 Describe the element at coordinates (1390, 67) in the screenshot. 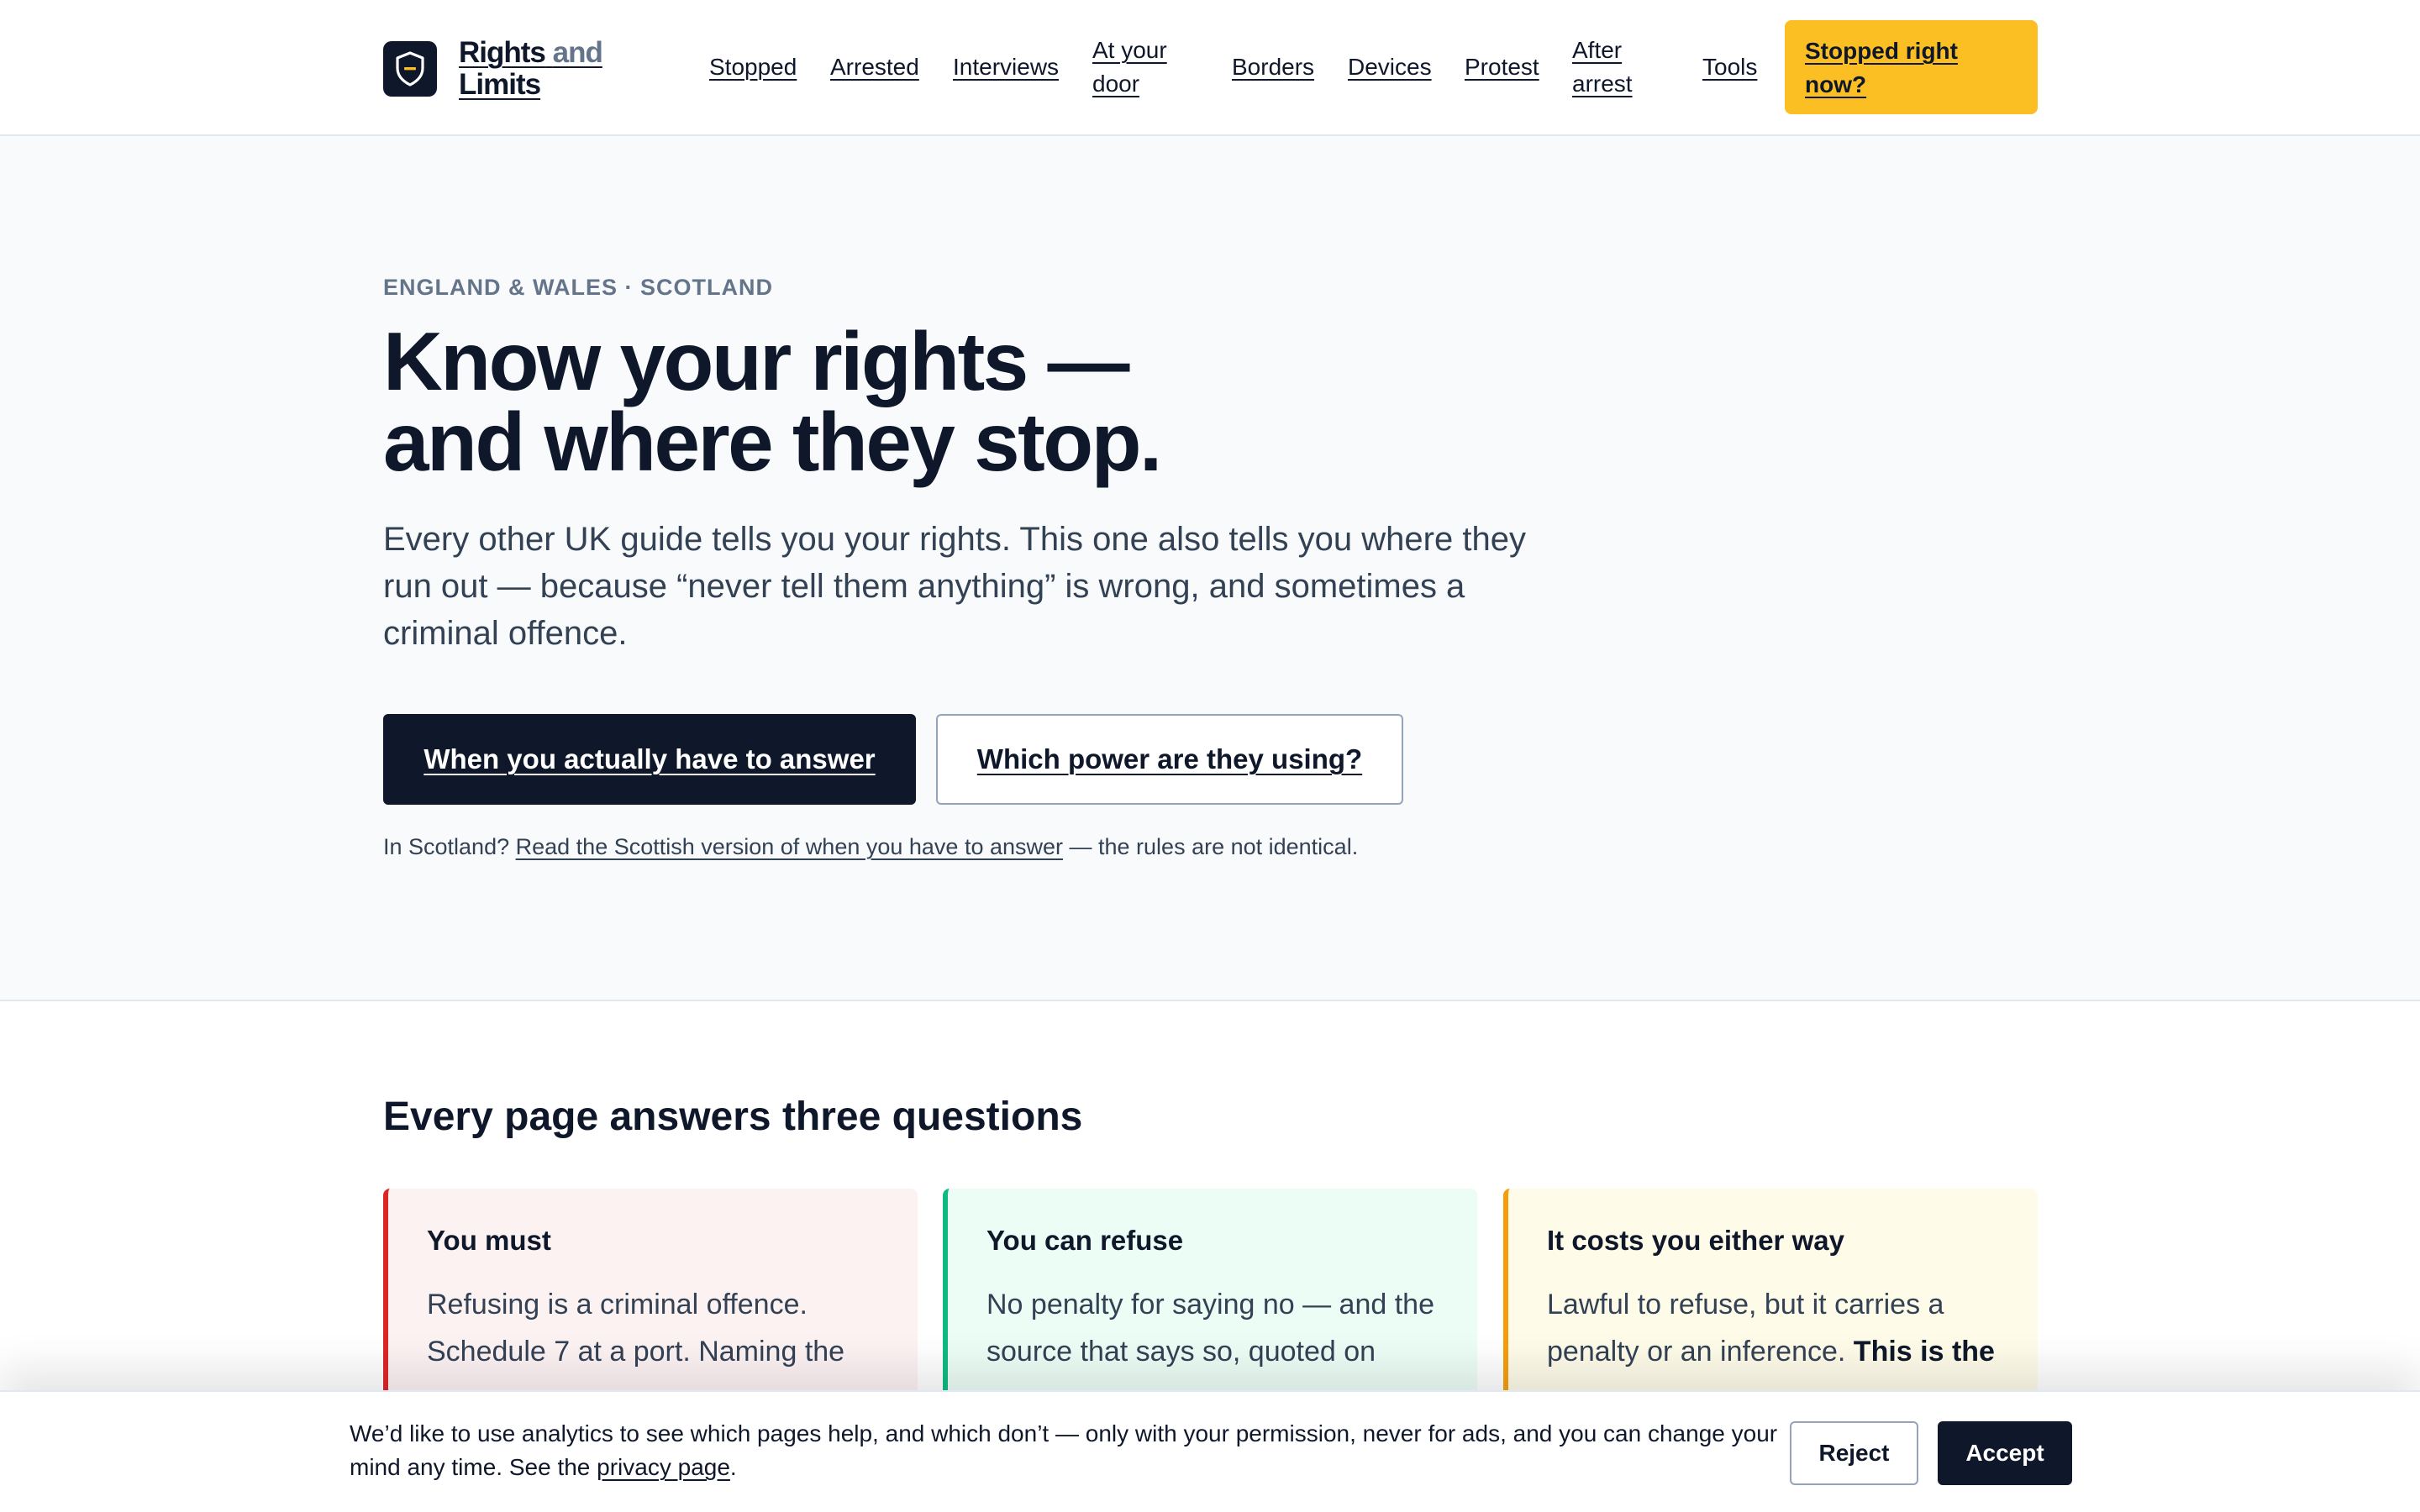

I see `nav-link-devices: Devices` at that location.